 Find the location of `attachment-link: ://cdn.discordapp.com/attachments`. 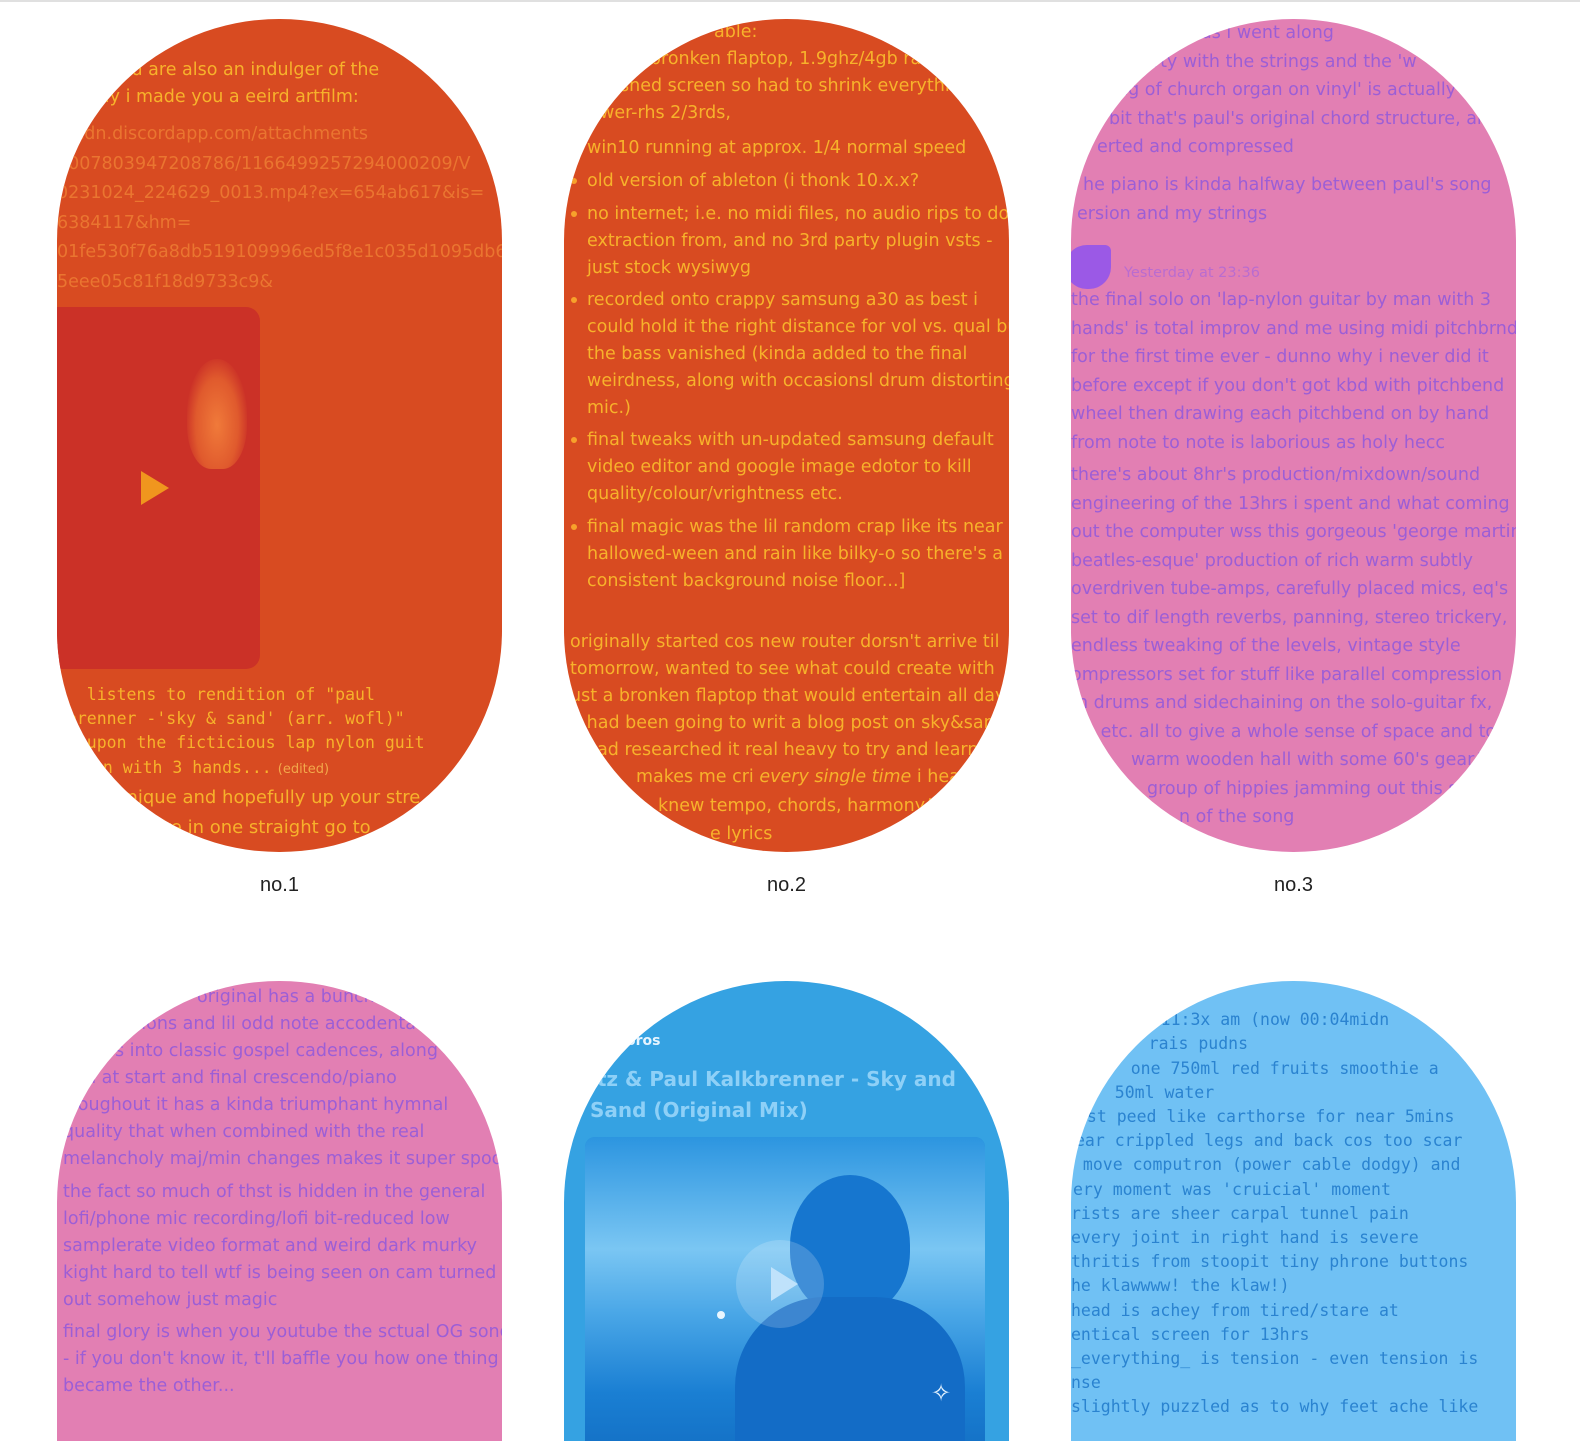

attachment-link: ://cdn.discordapp.com/attachments is located at coordinates (279, 135).